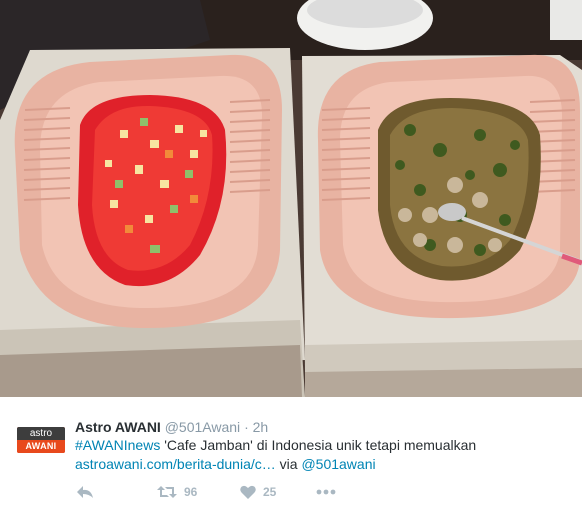  I want to click on avatar-brand-top: astro, so click(41, 433).